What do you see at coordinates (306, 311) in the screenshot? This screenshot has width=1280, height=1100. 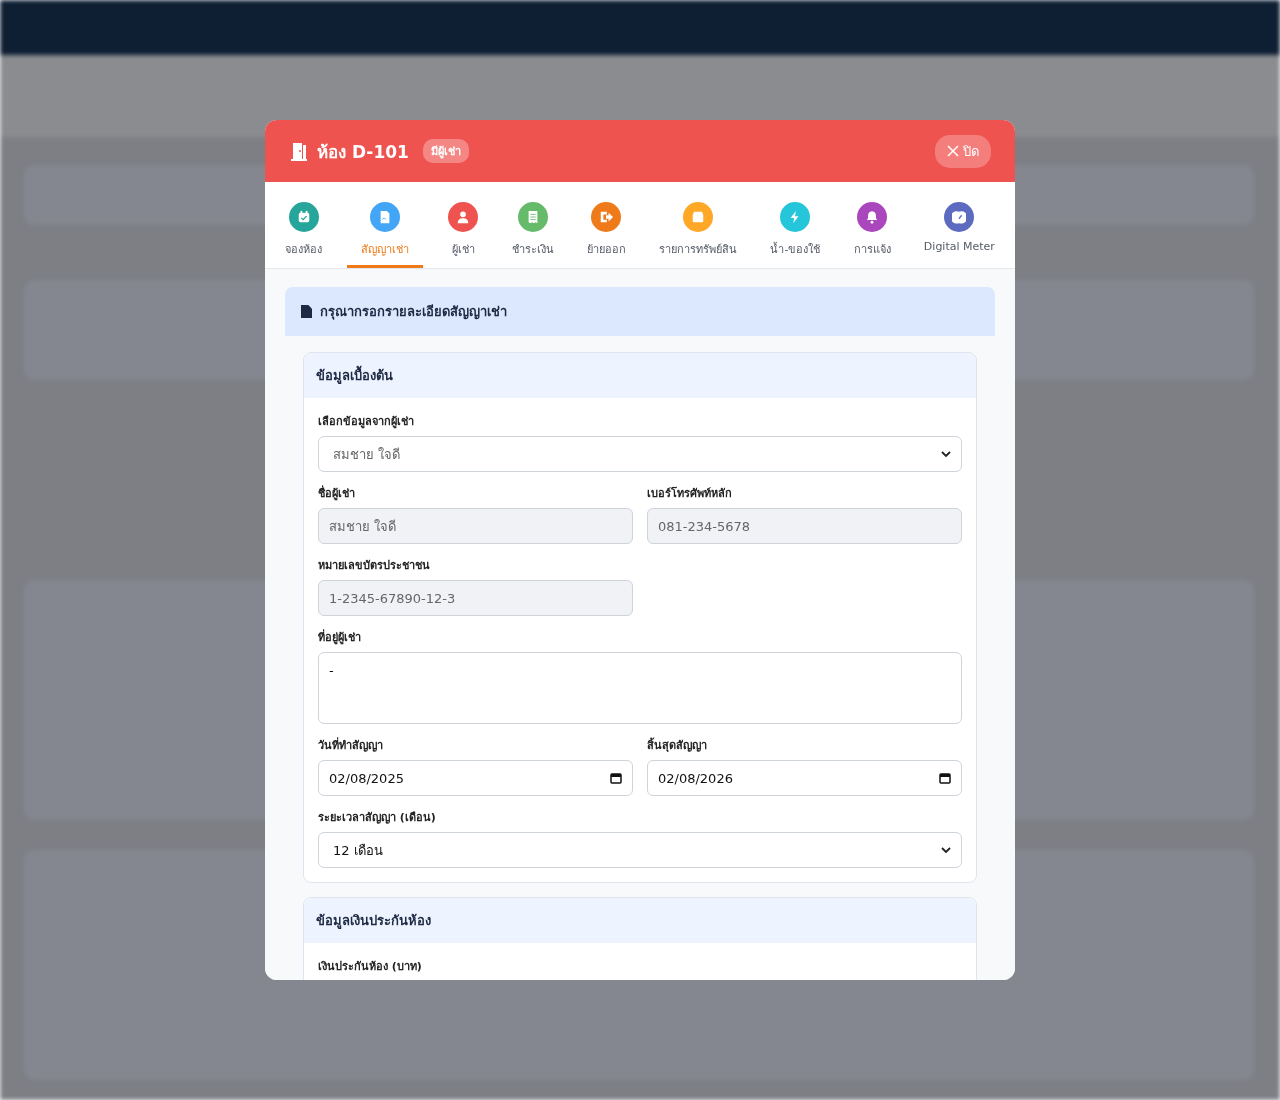 I see `document-icon` at bounding box center [306, 311].